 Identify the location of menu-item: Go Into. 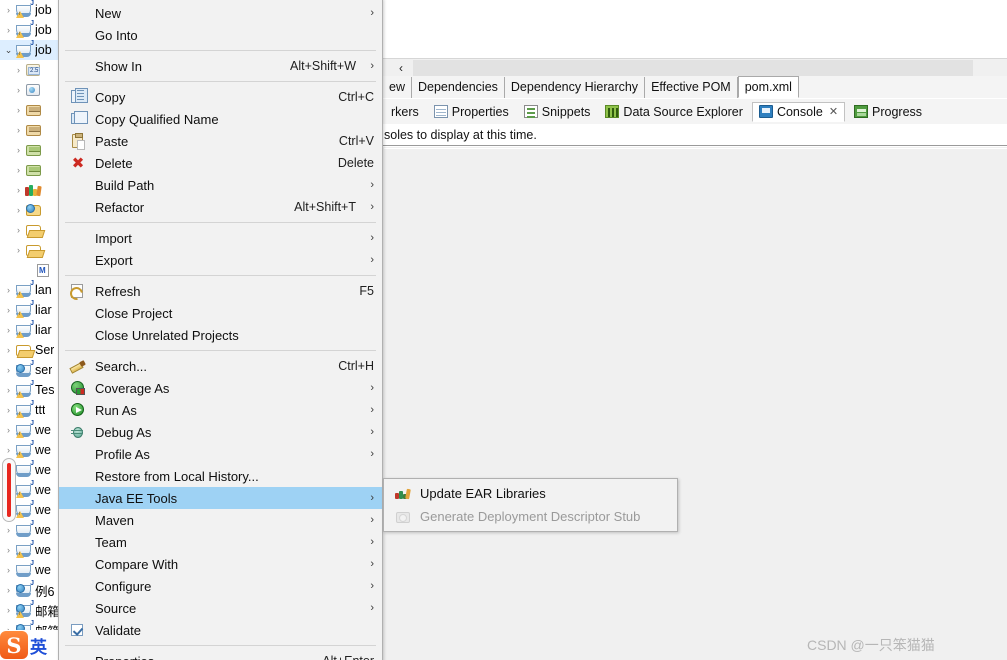
(220, 35).